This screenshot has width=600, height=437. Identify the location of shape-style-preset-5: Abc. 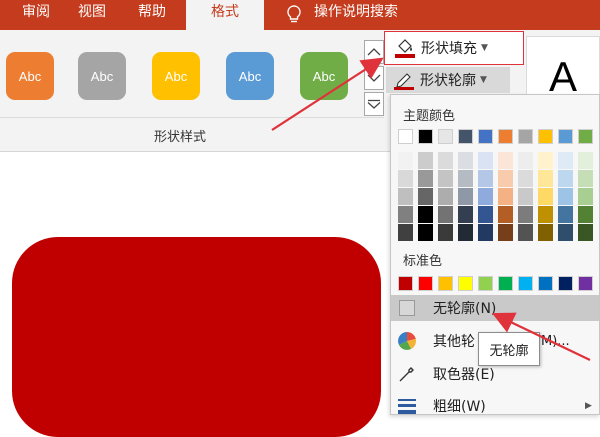
(324, 76).